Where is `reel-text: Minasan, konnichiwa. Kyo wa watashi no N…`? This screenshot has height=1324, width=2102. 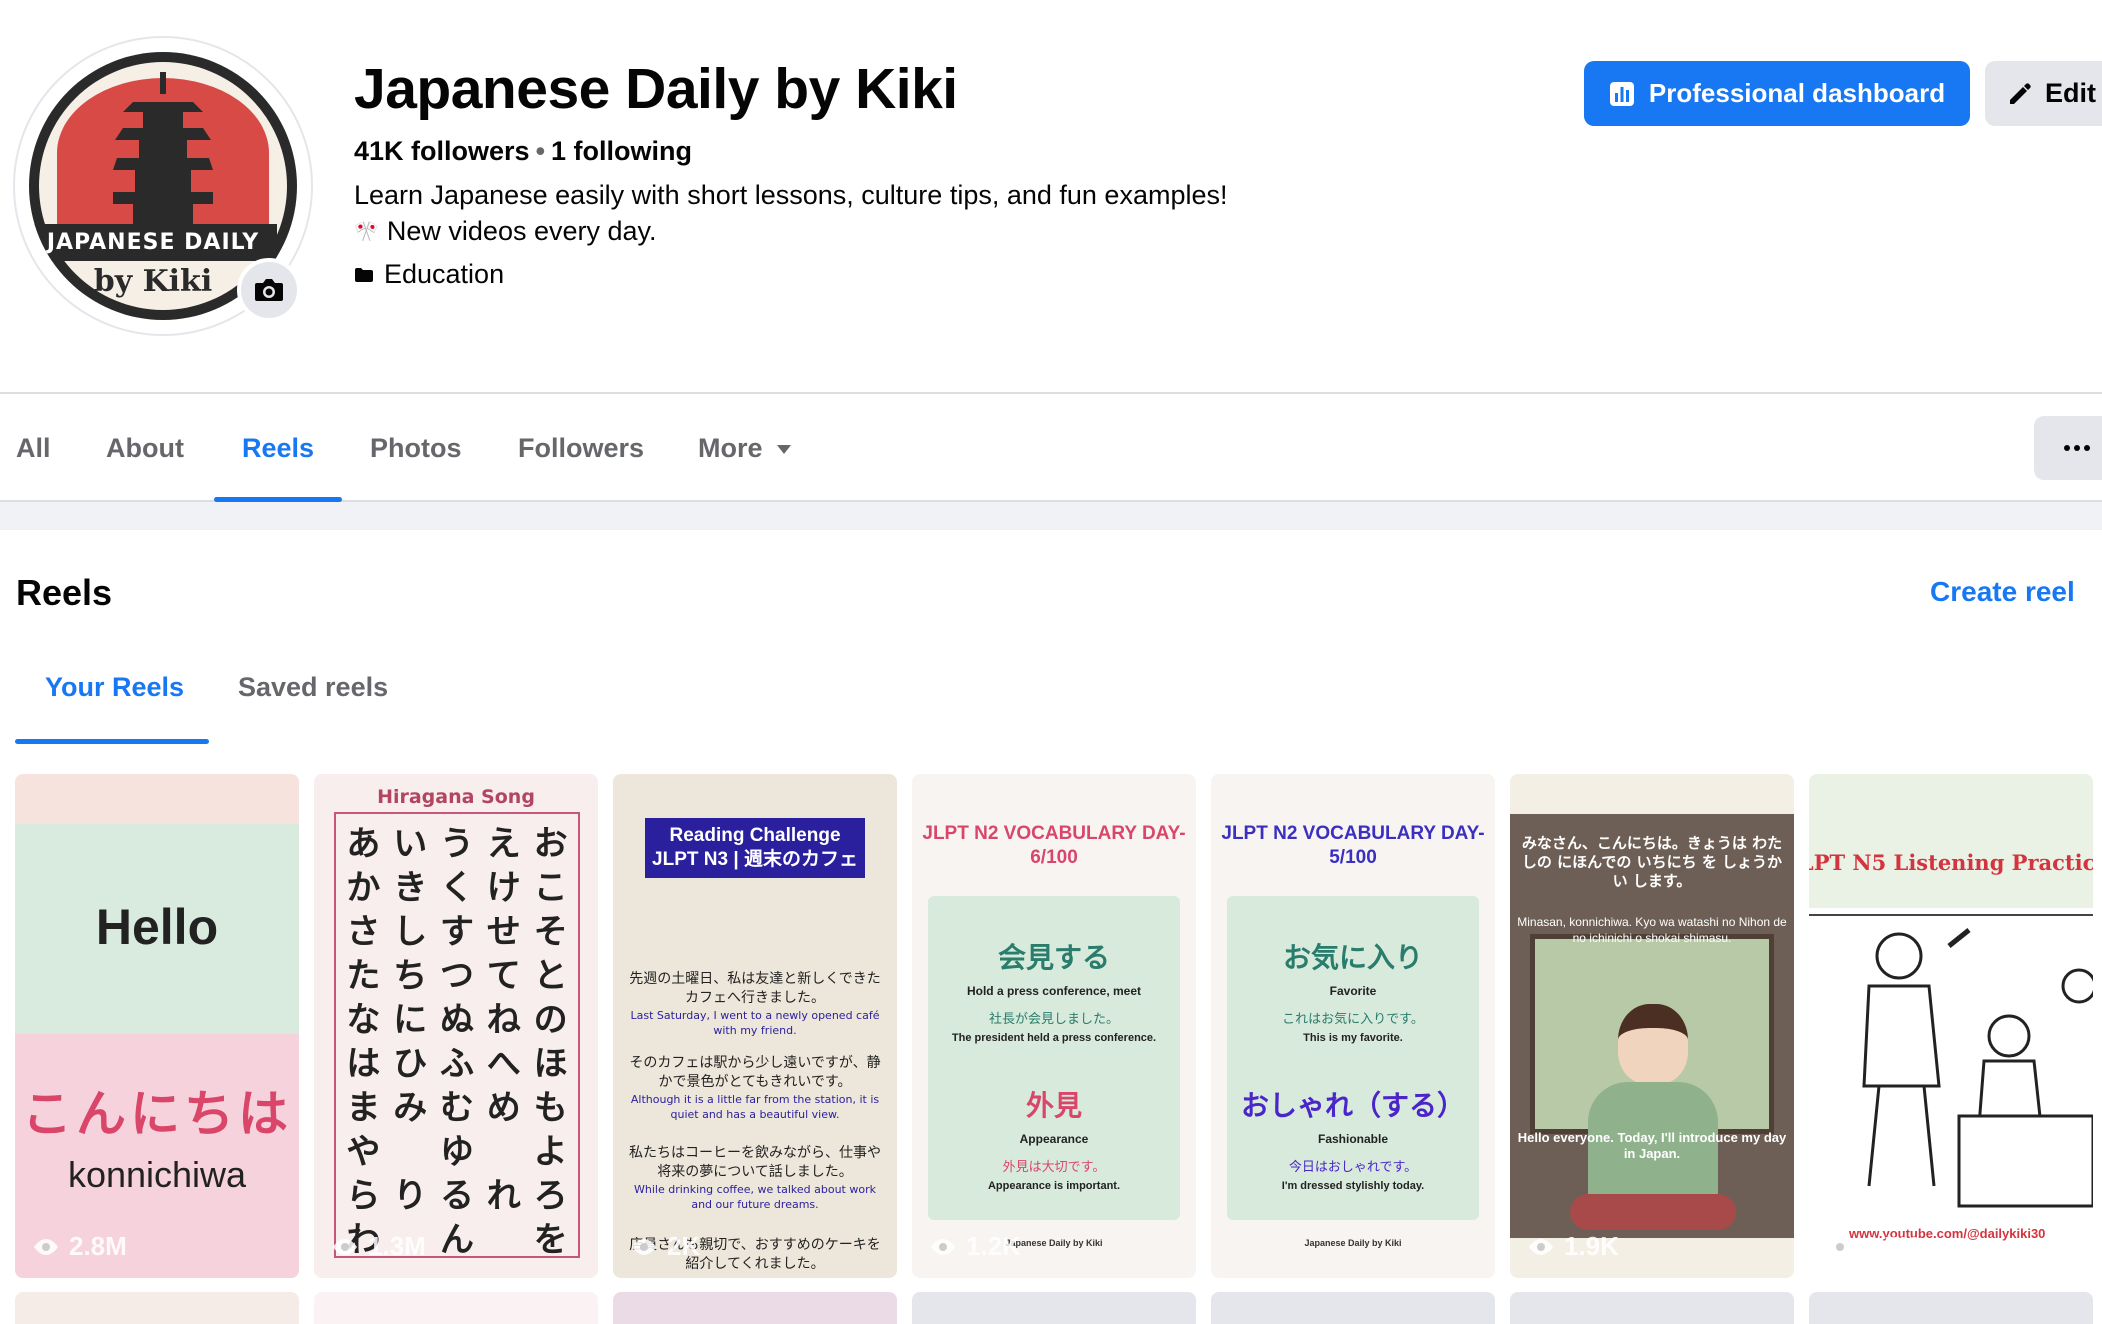 reel-text: Minasan, konnichiwa. Kyo wa watashi no N… is located at coordinates (1652, 930).